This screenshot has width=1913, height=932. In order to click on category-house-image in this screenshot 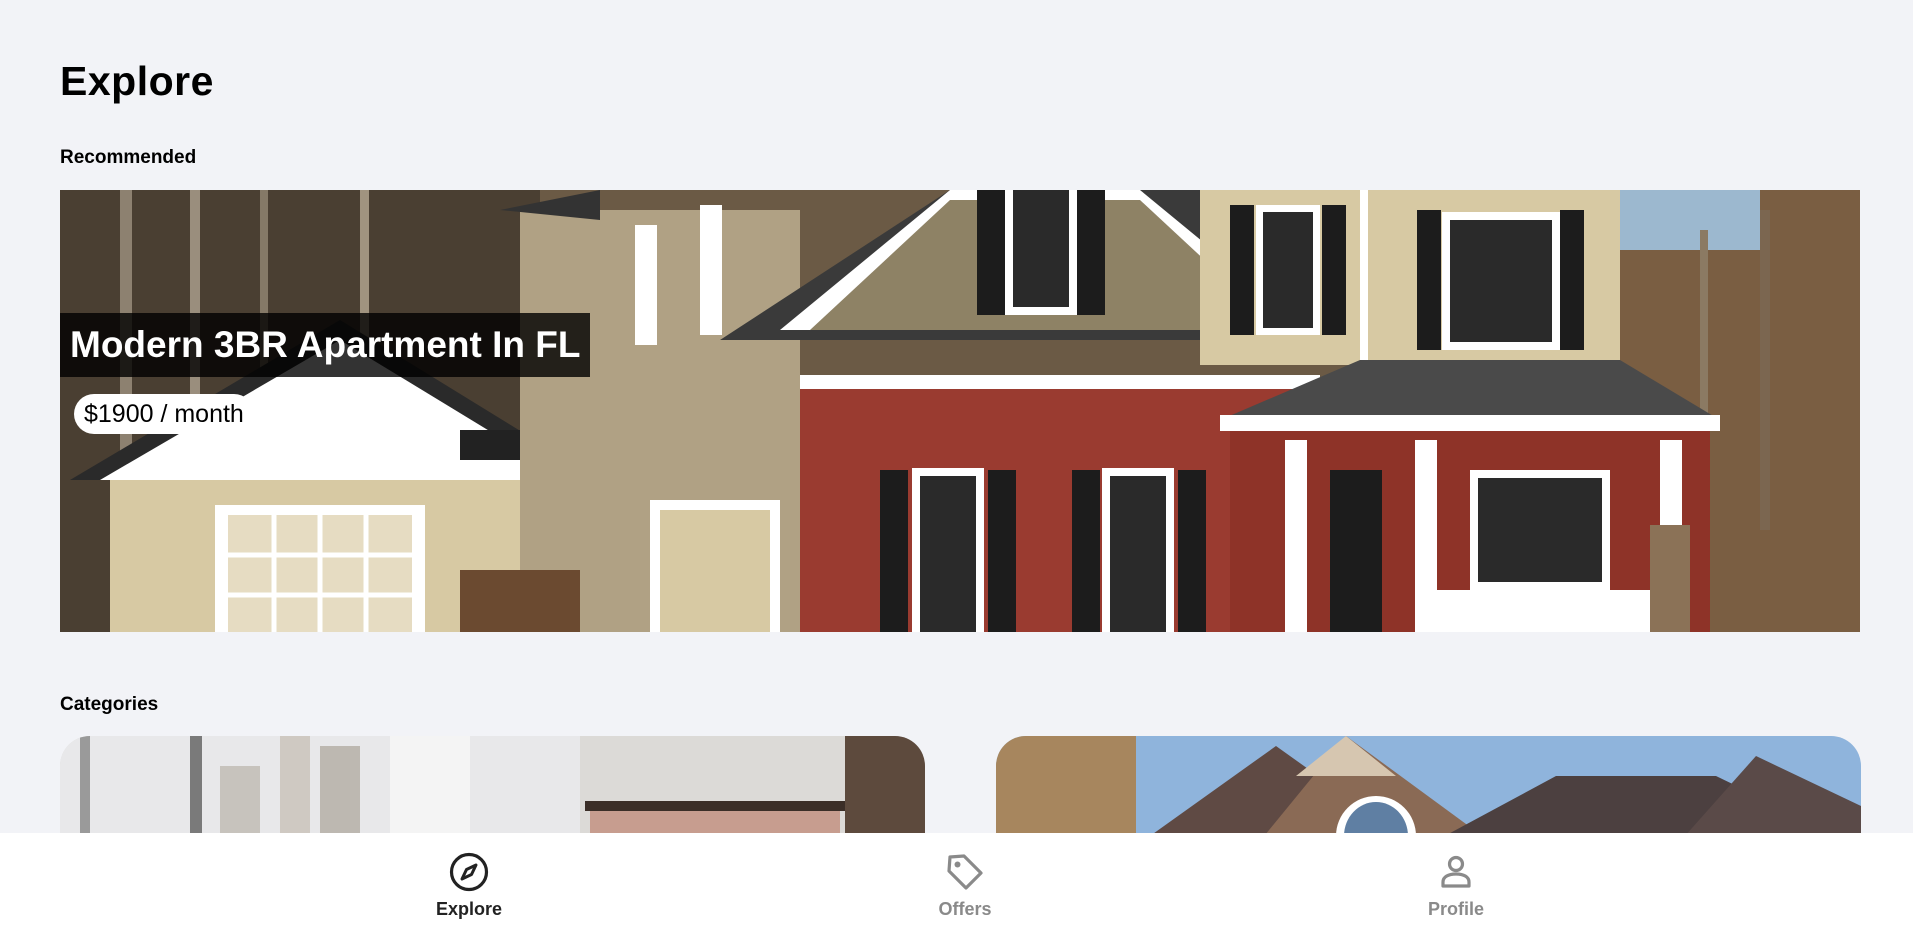, I will do `click(1428, 791)`.